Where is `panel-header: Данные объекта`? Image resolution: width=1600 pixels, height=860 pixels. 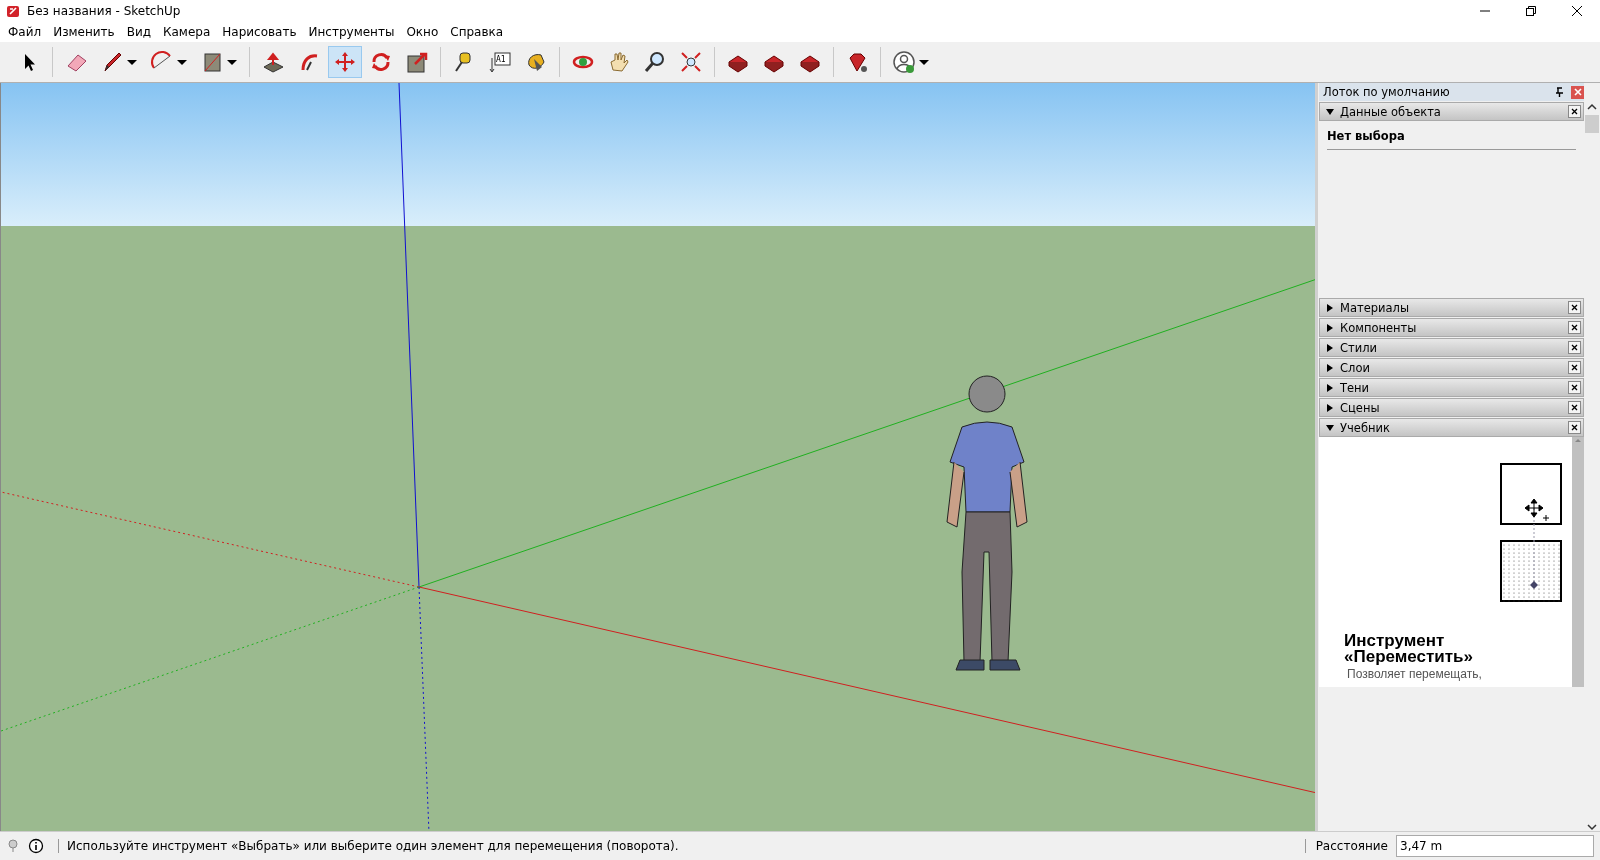 panel-header: Данные объекта is located at coordinates (1451, 111).